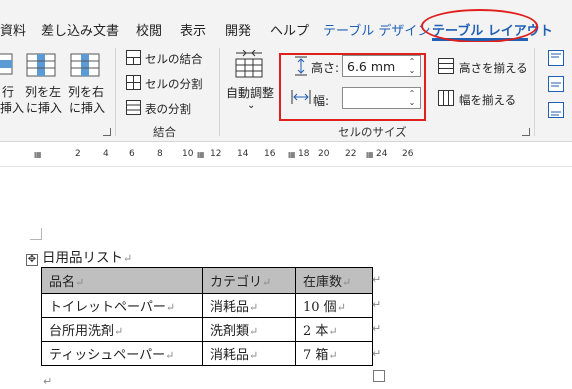  Describe the element at coordinates (78, 154) in the screenshot. I see `ruler-tick: 2` at that location.